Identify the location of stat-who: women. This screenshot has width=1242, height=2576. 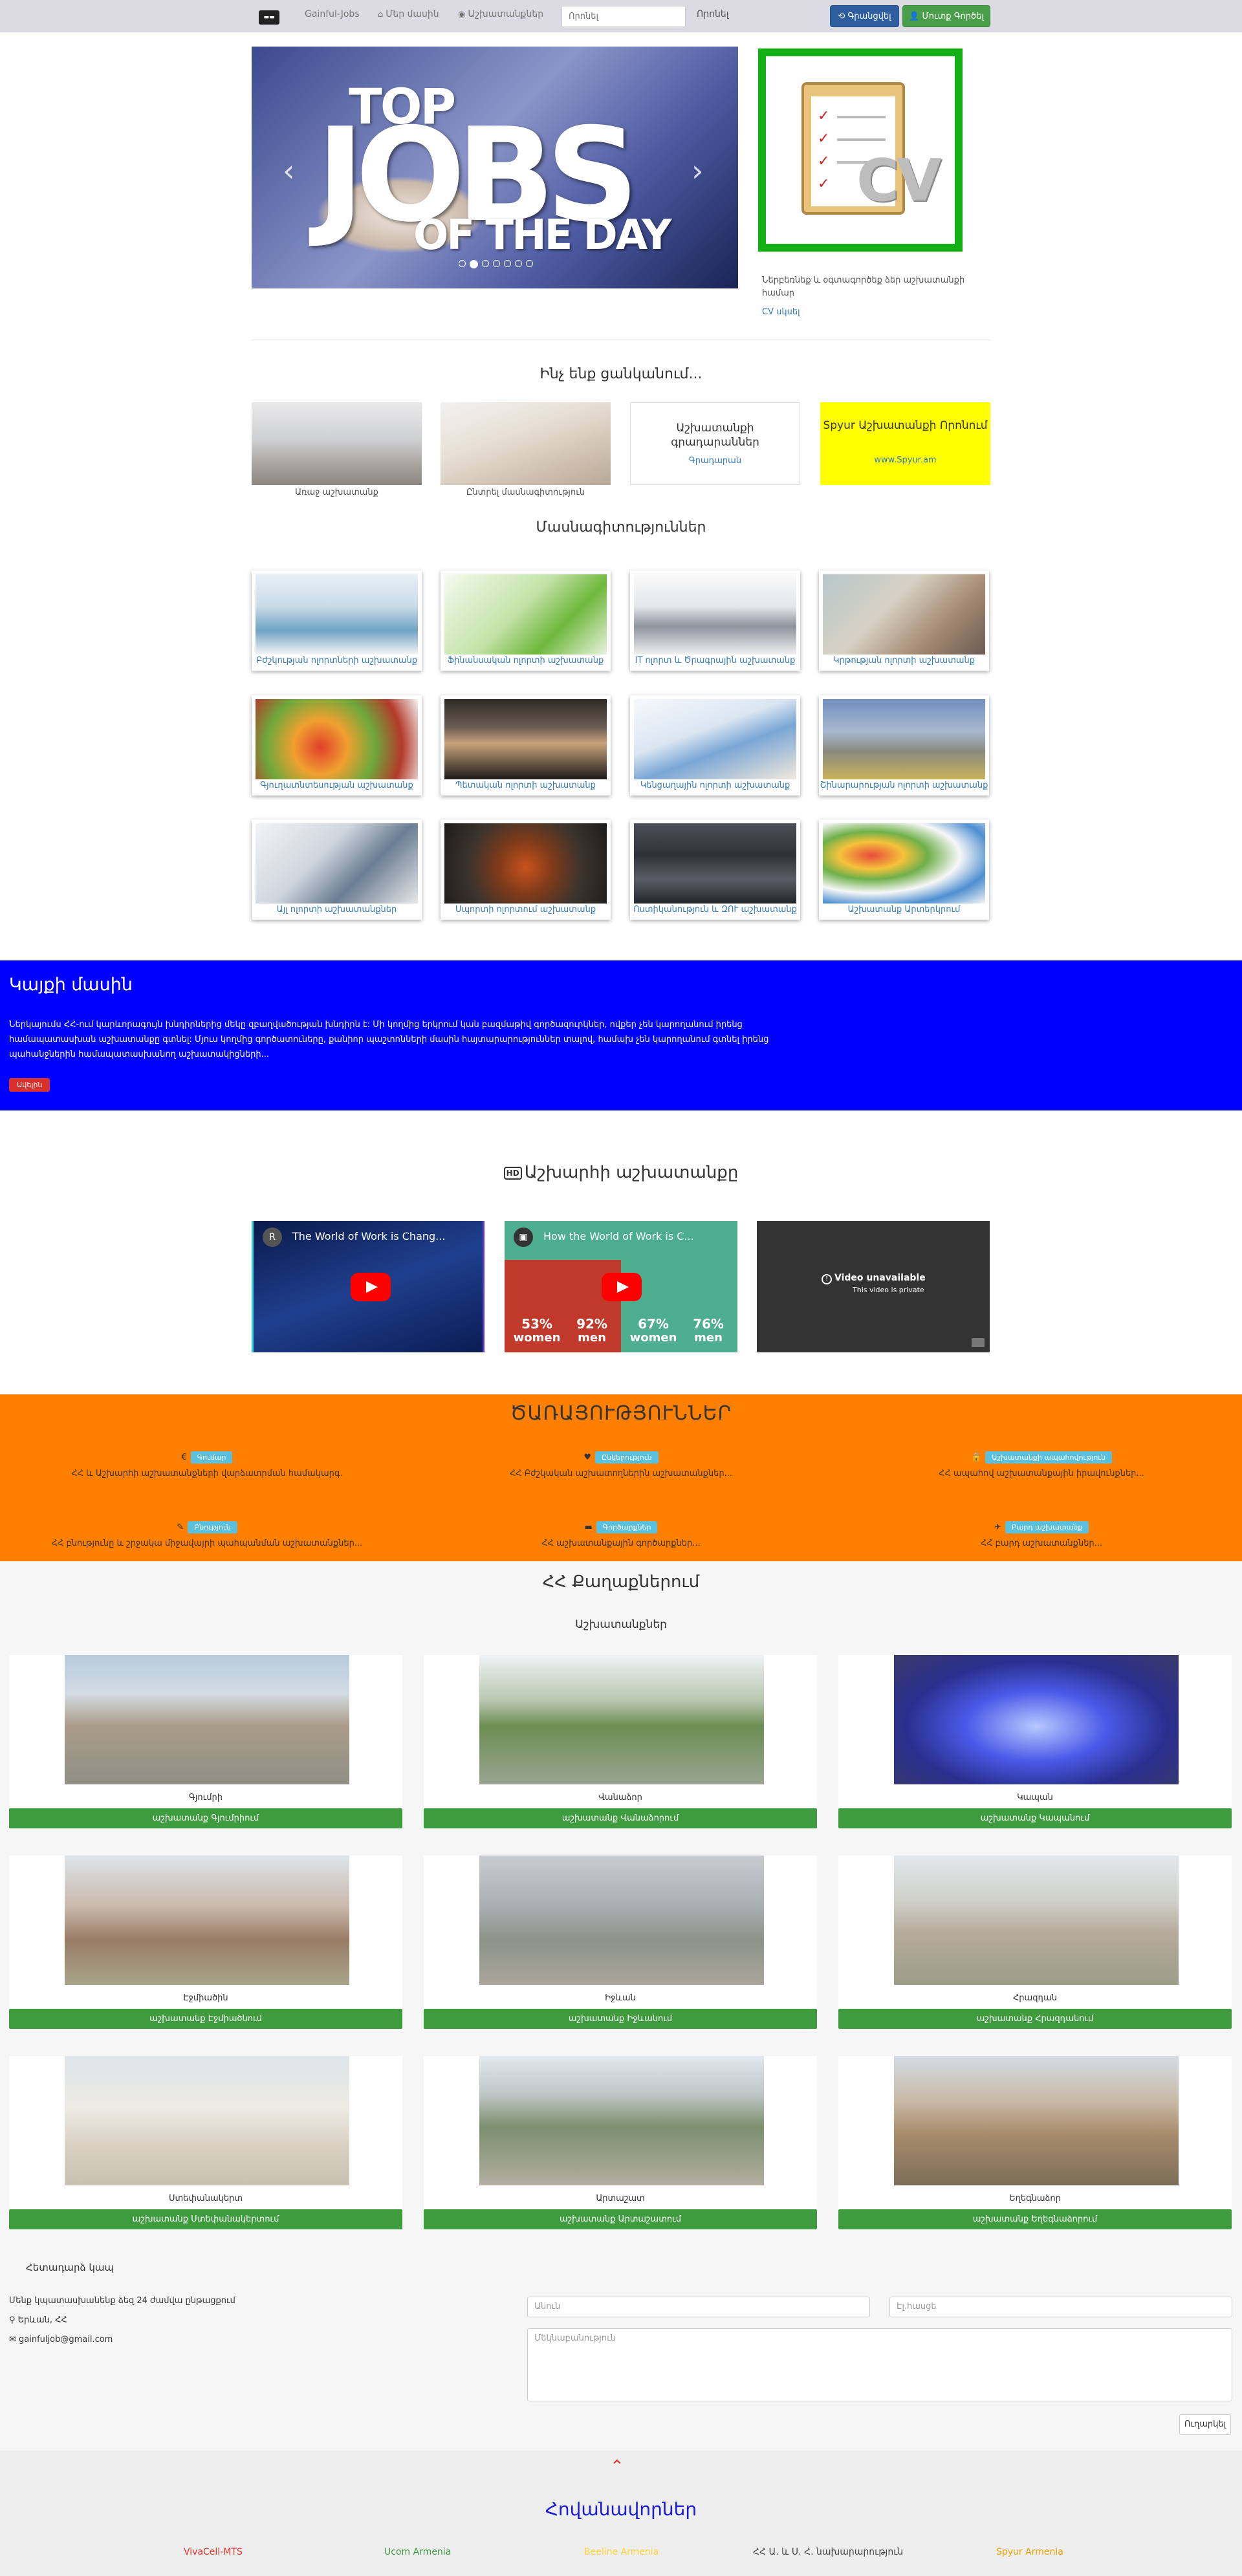
(653, 1338).